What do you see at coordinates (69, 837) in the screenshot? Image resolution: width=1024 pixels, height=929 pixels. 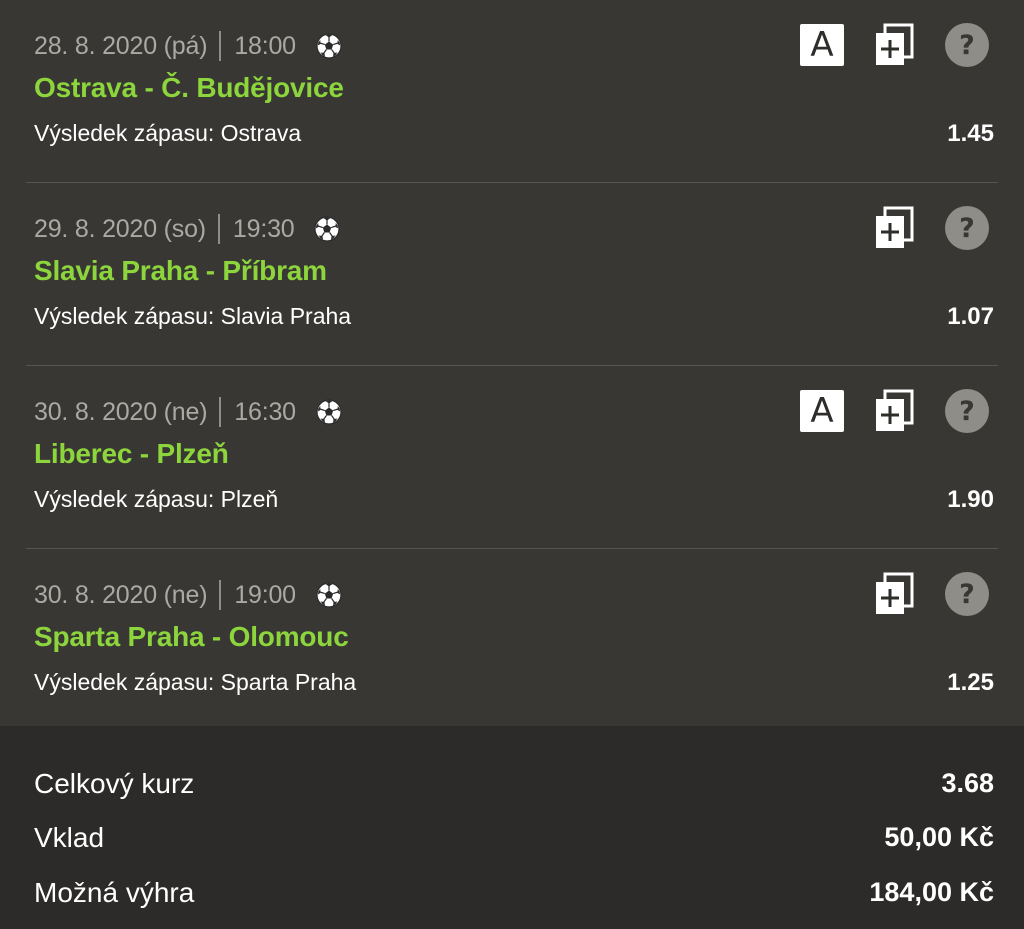 I see `stake-label: Vklad` at bounding box center [69, 837].